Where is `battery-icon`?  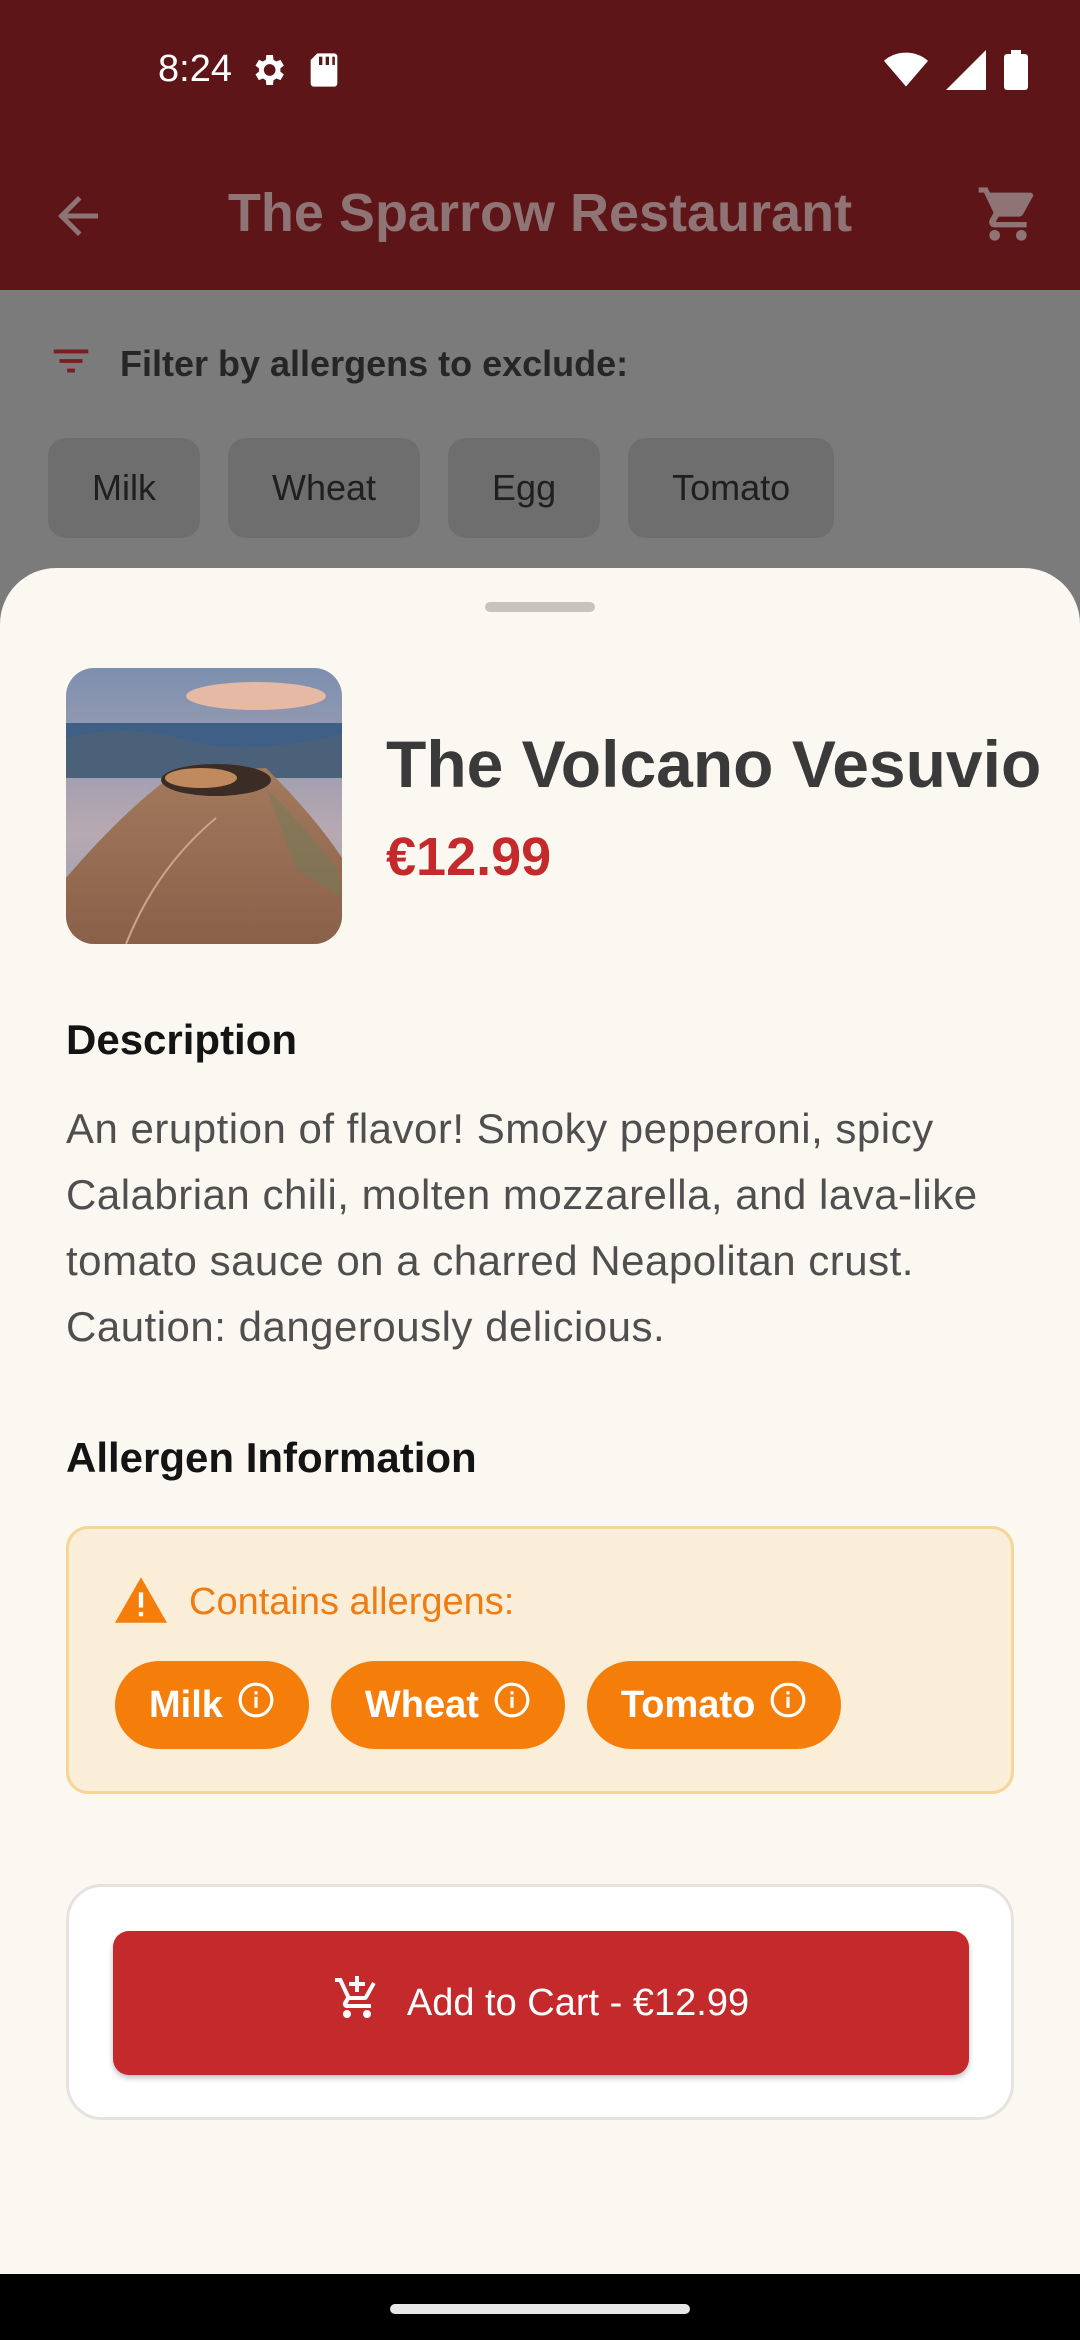 battery-icon is located at coordinates (1016, 72).